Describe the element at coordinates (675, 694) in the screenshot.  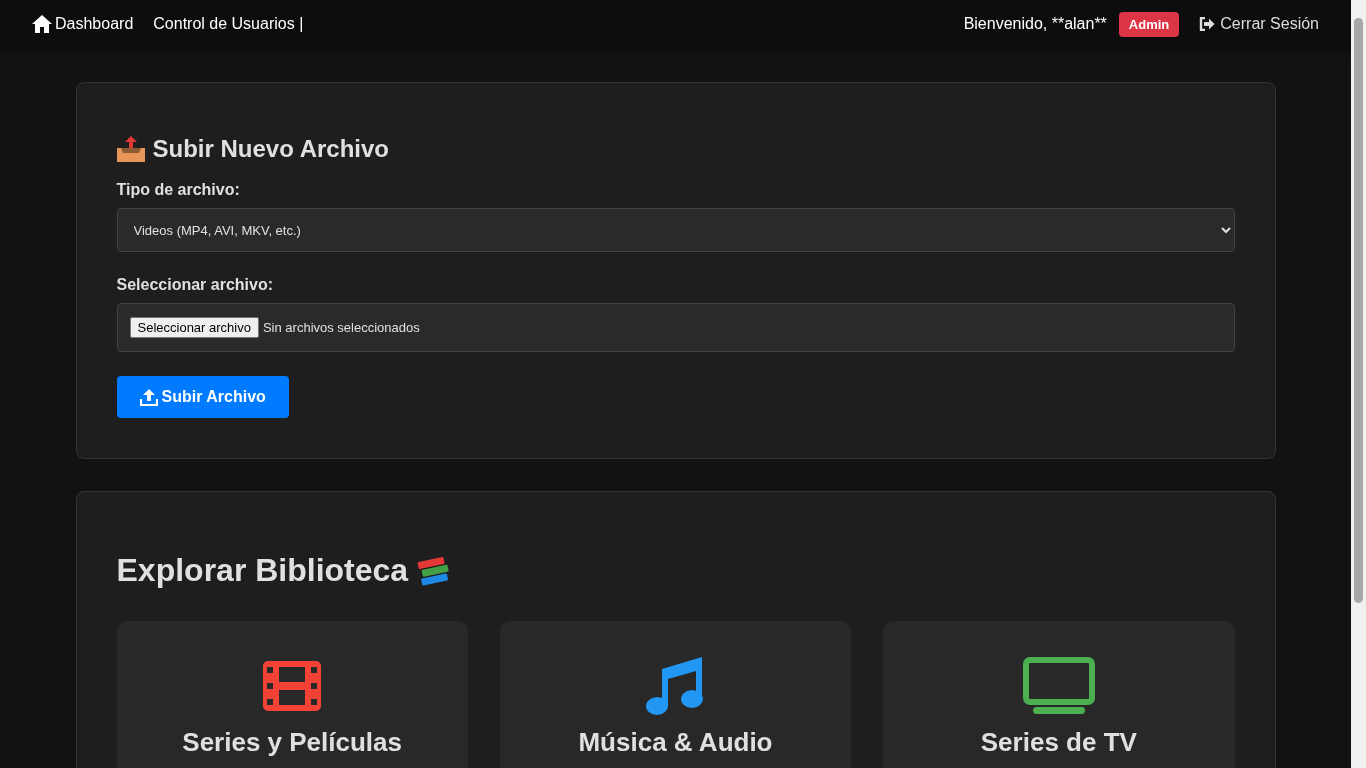
I see `category-card: Música & Audio` at that location.